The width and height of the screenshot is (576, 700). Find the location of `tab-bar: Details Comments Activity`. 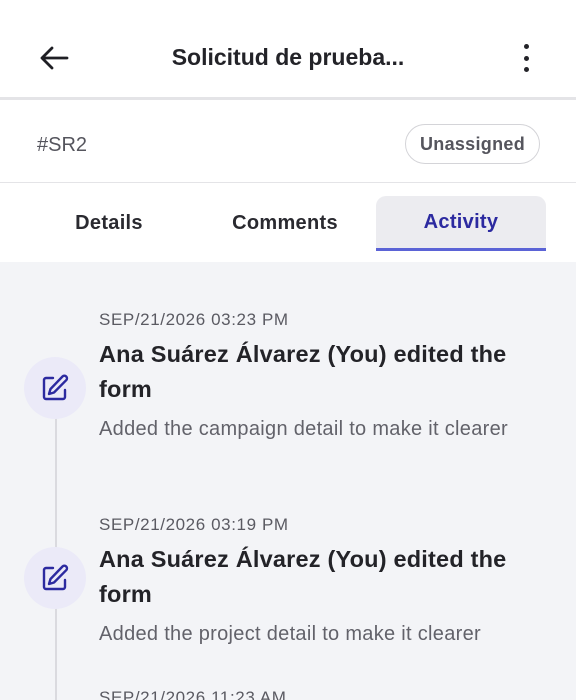

tab-bar: Details Comments Activity is located at coordinates (288, 223).